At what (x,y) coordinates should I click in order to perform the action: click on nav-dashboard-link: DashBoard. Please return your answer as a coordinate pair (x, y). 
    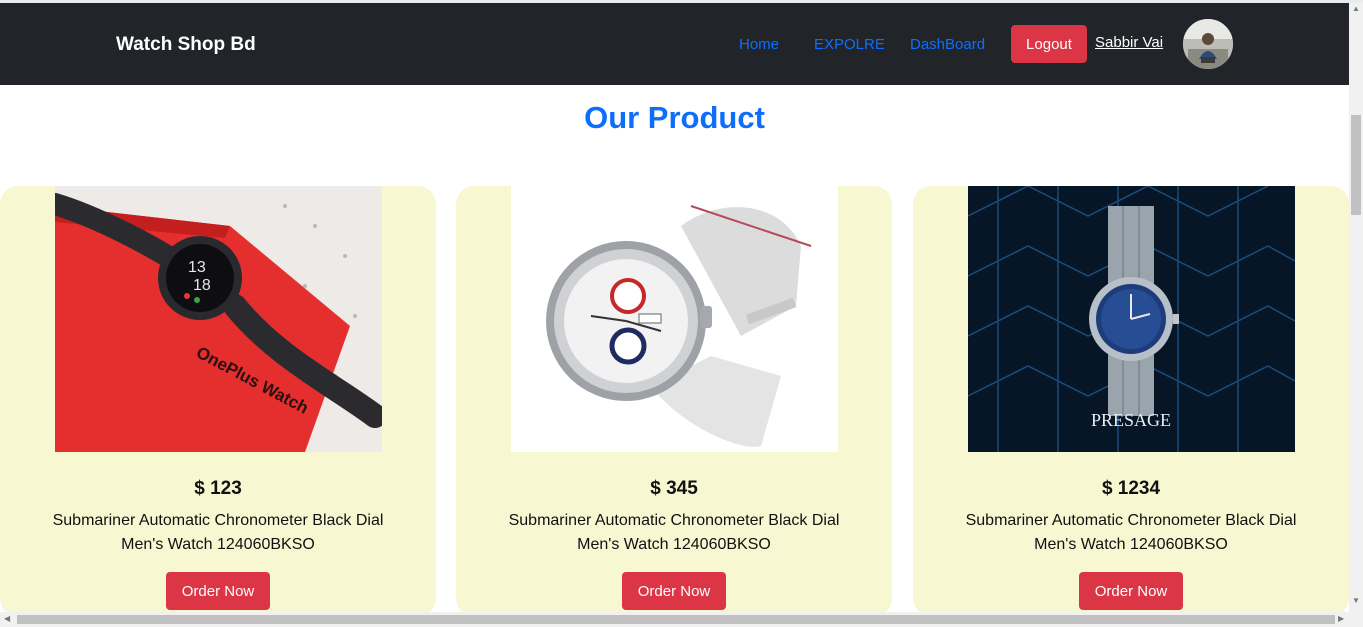
    Looking at the image, I should click on (947, 44).